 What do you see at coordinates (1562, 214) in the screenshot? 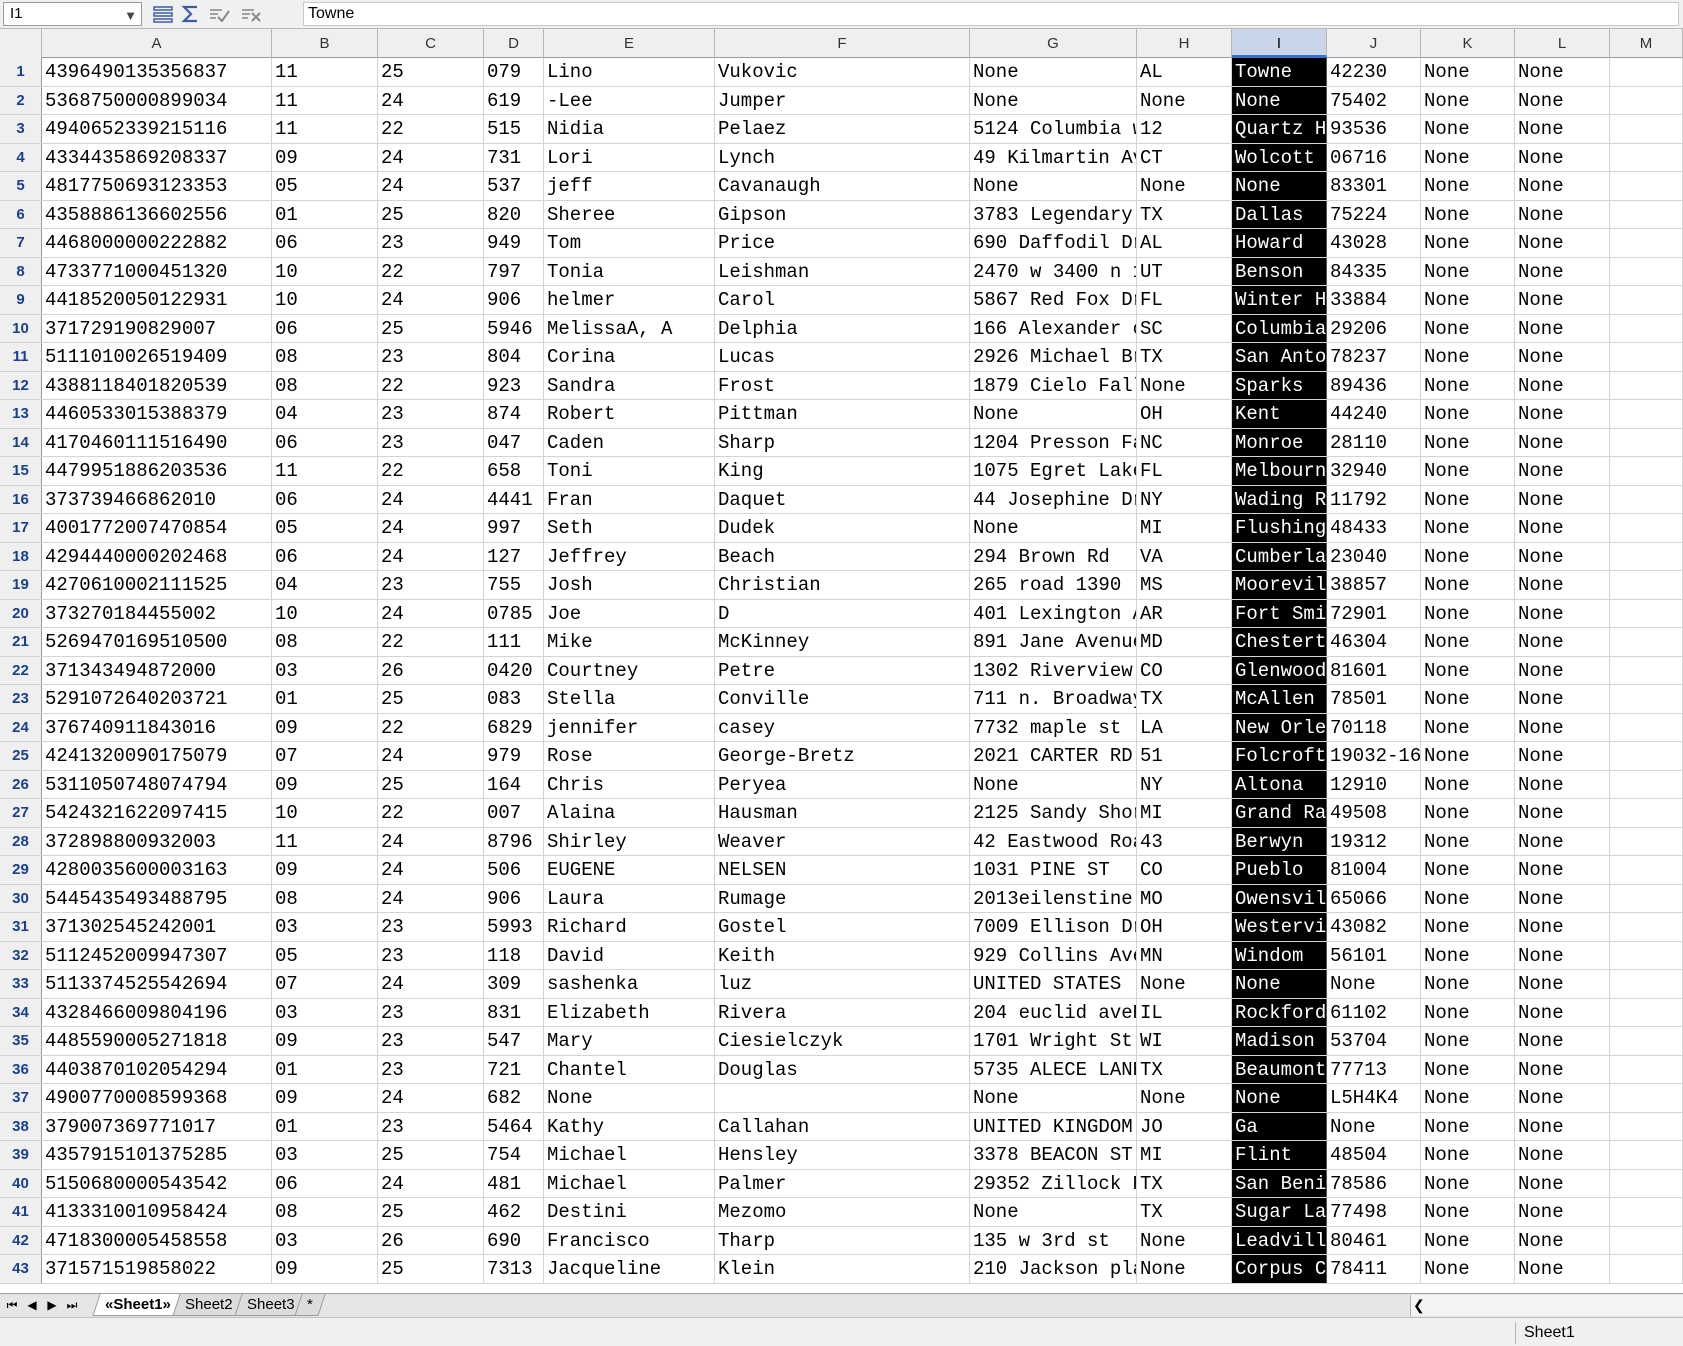
I see `cell-l6: None` at bounding box center [1562, 214].